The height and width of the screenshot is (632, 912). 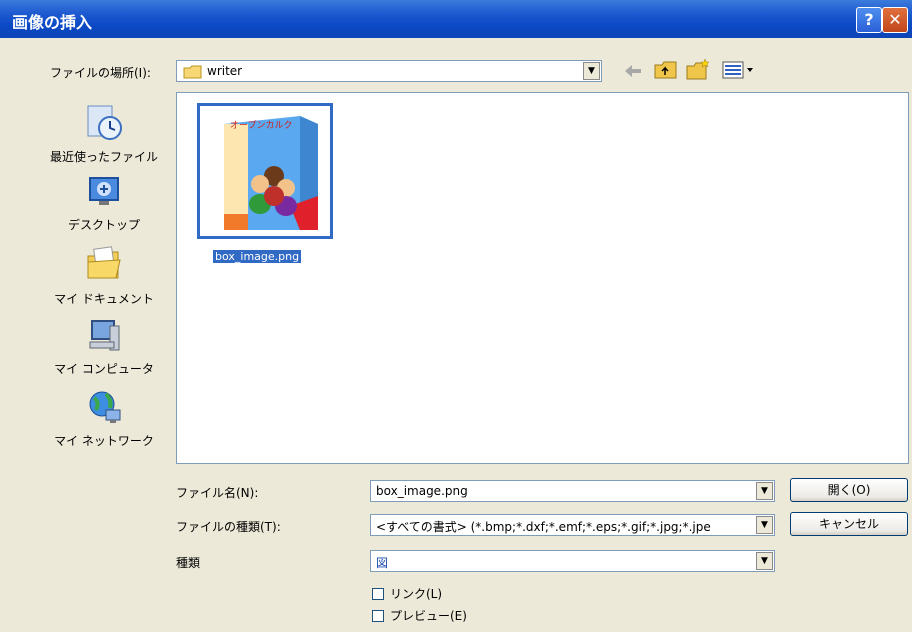 I want to click on location-combo: writer ▼, so click(x=389, y=71).